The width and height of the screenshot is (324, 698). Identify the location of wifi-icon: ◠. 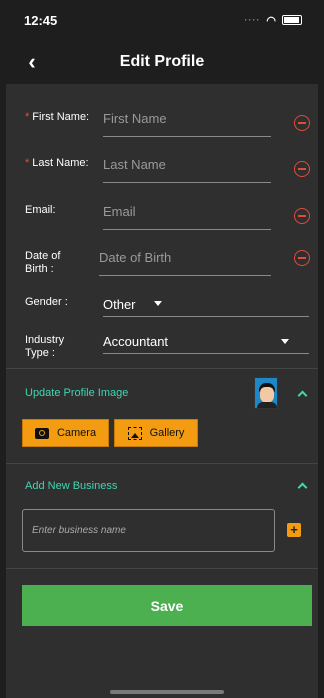
(271, 20).